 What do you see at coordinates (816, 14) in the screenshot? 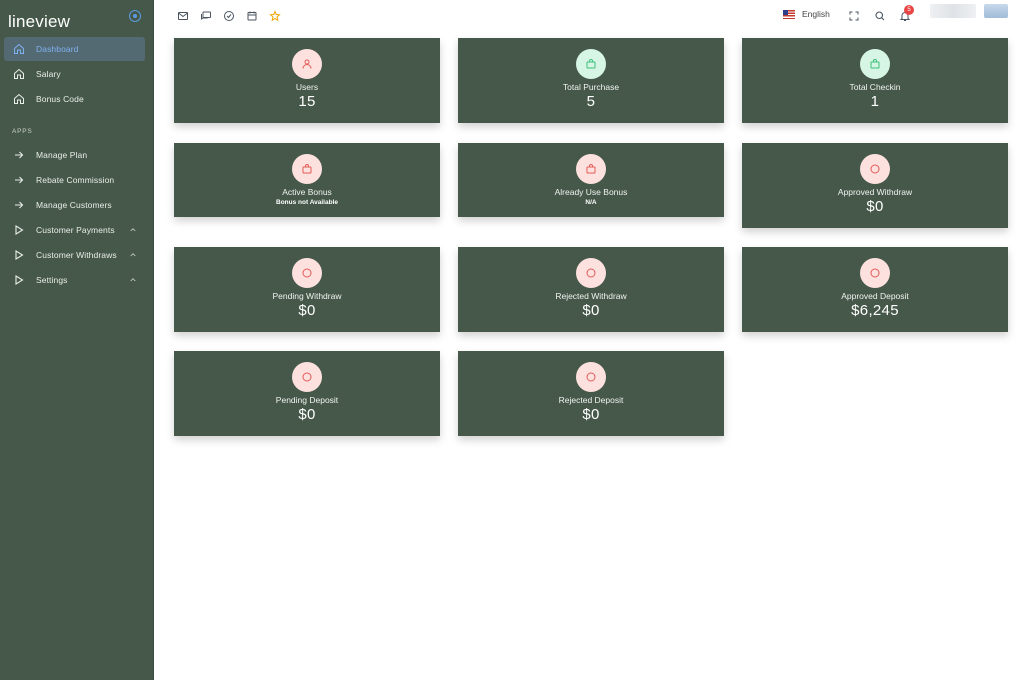
I see `language-label: English` at bounding box center [816, 14].